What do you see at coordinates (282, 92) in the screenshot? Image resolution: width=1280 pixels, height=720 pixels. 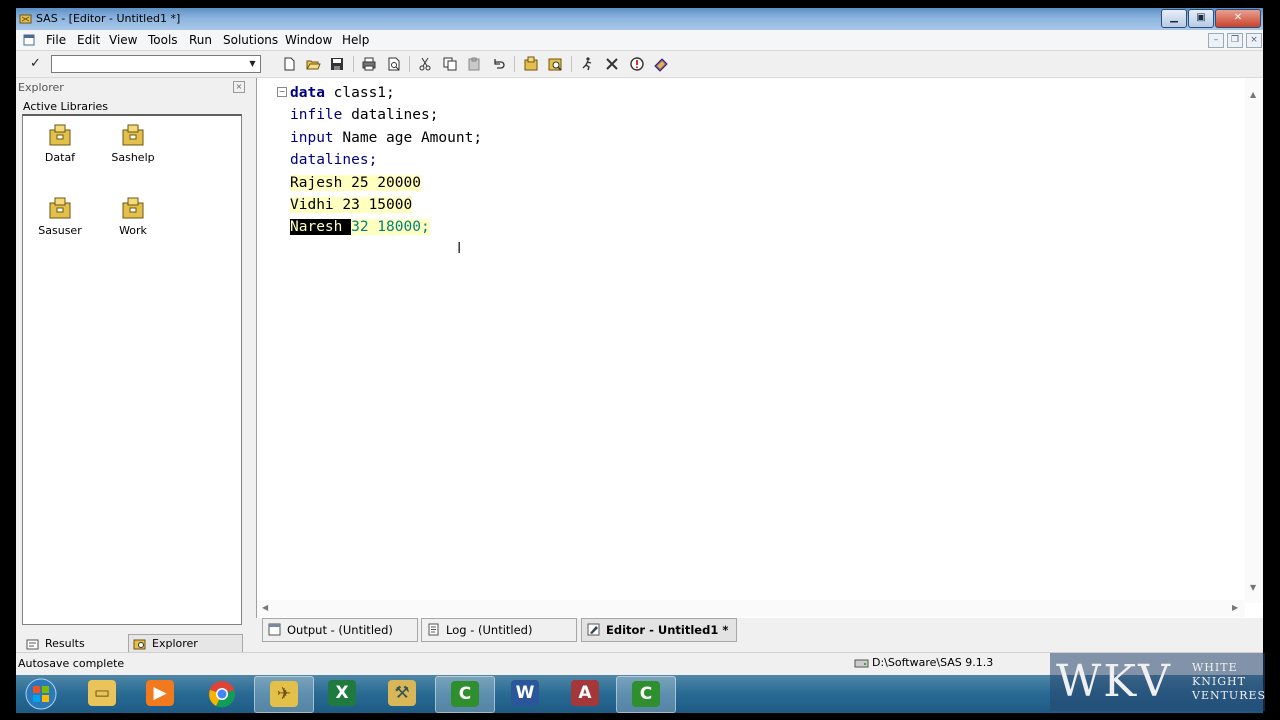 I see `fold-collapse-icon: −` at bounding box center [282, 92].